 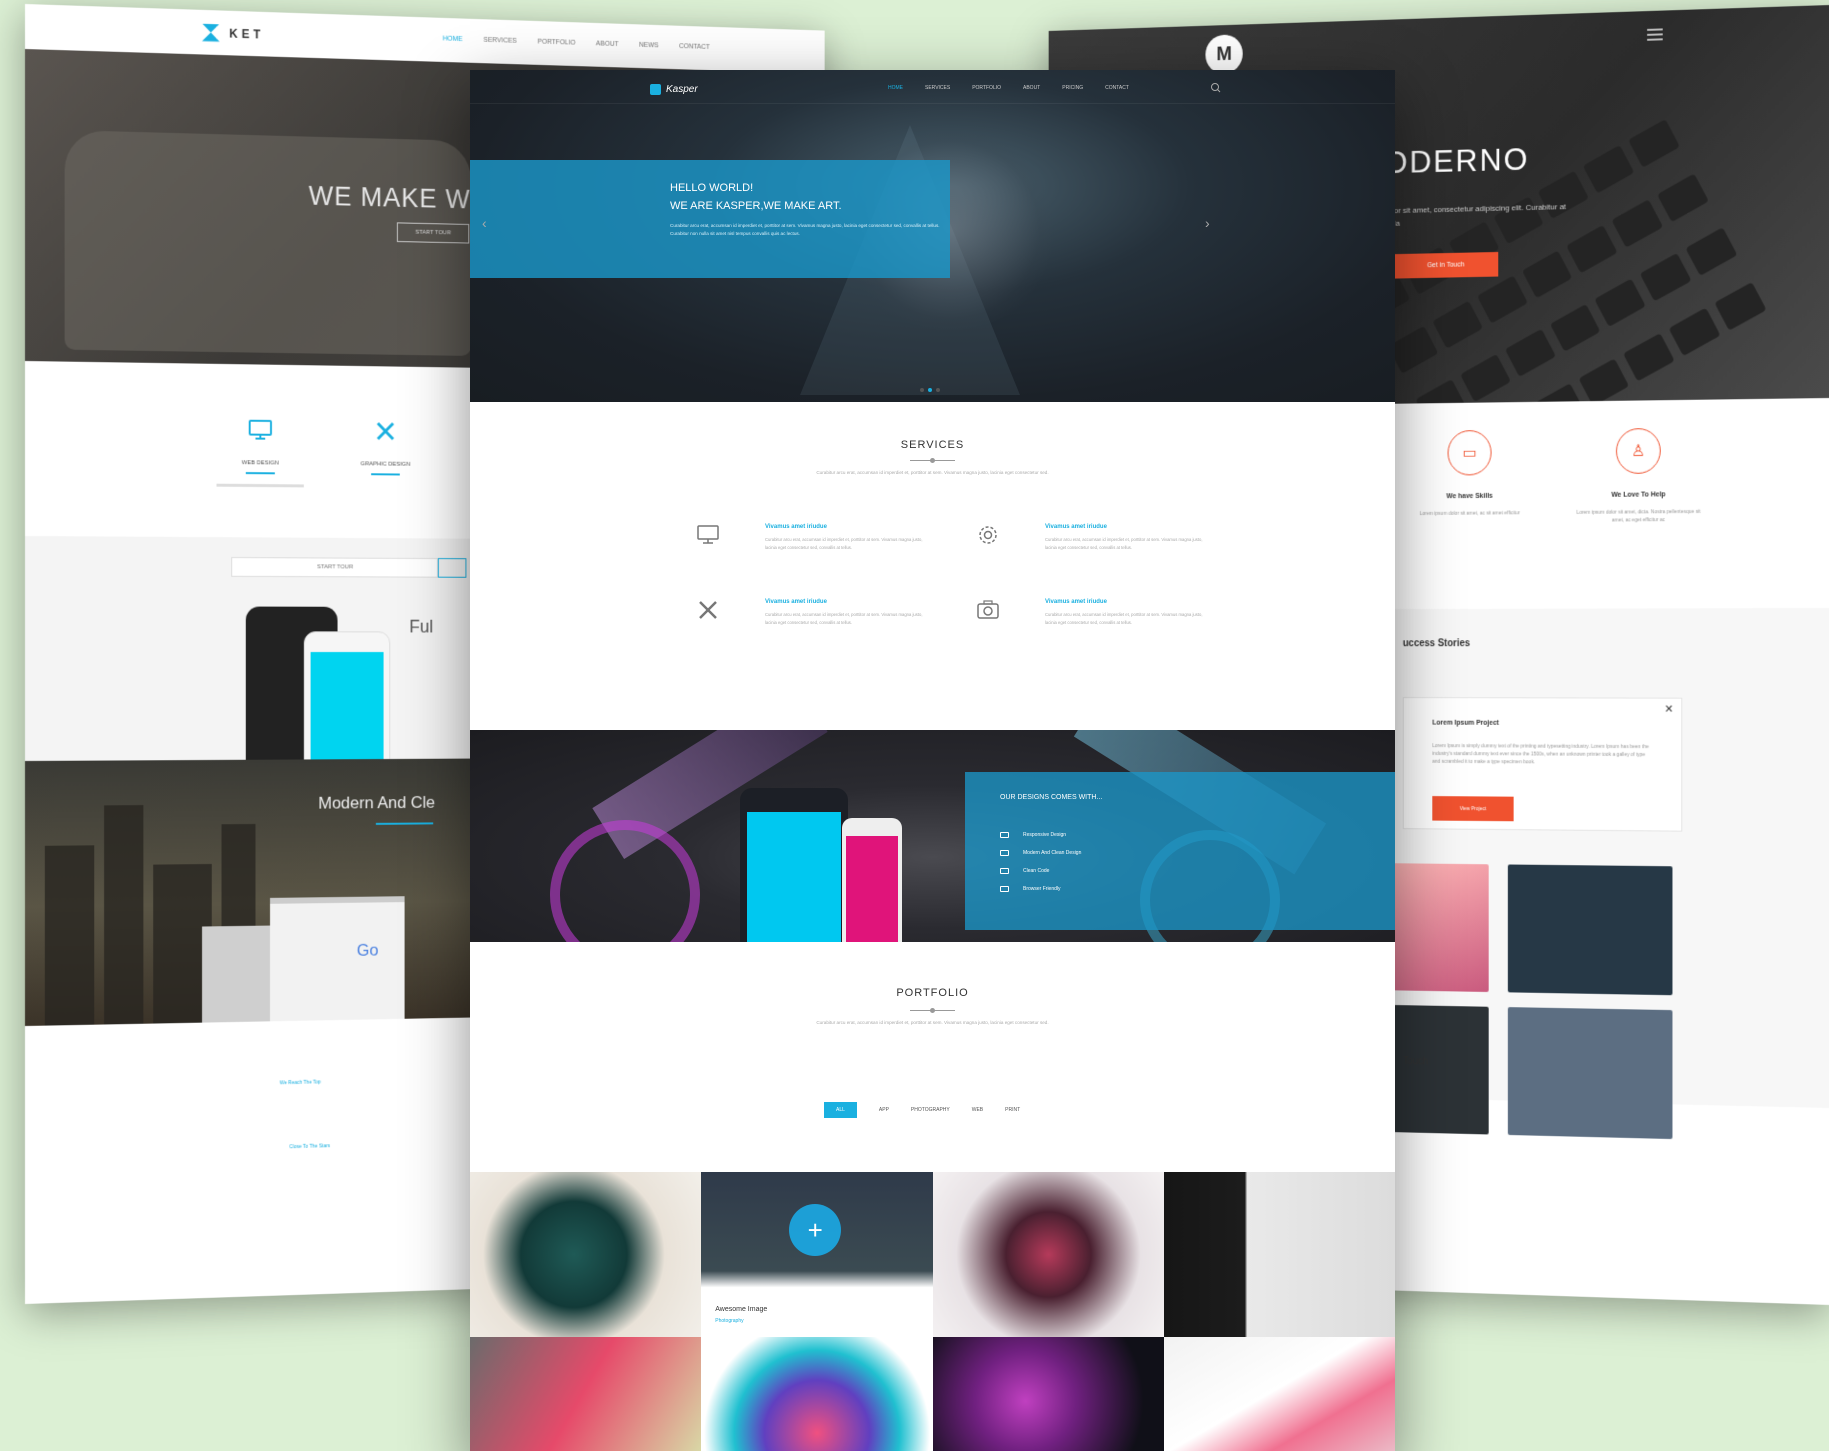 What do you see at coordinates (1436, 644) in the screenshot?
I see `stories-title: uccess Stories` at bounding box center [1436, 644].